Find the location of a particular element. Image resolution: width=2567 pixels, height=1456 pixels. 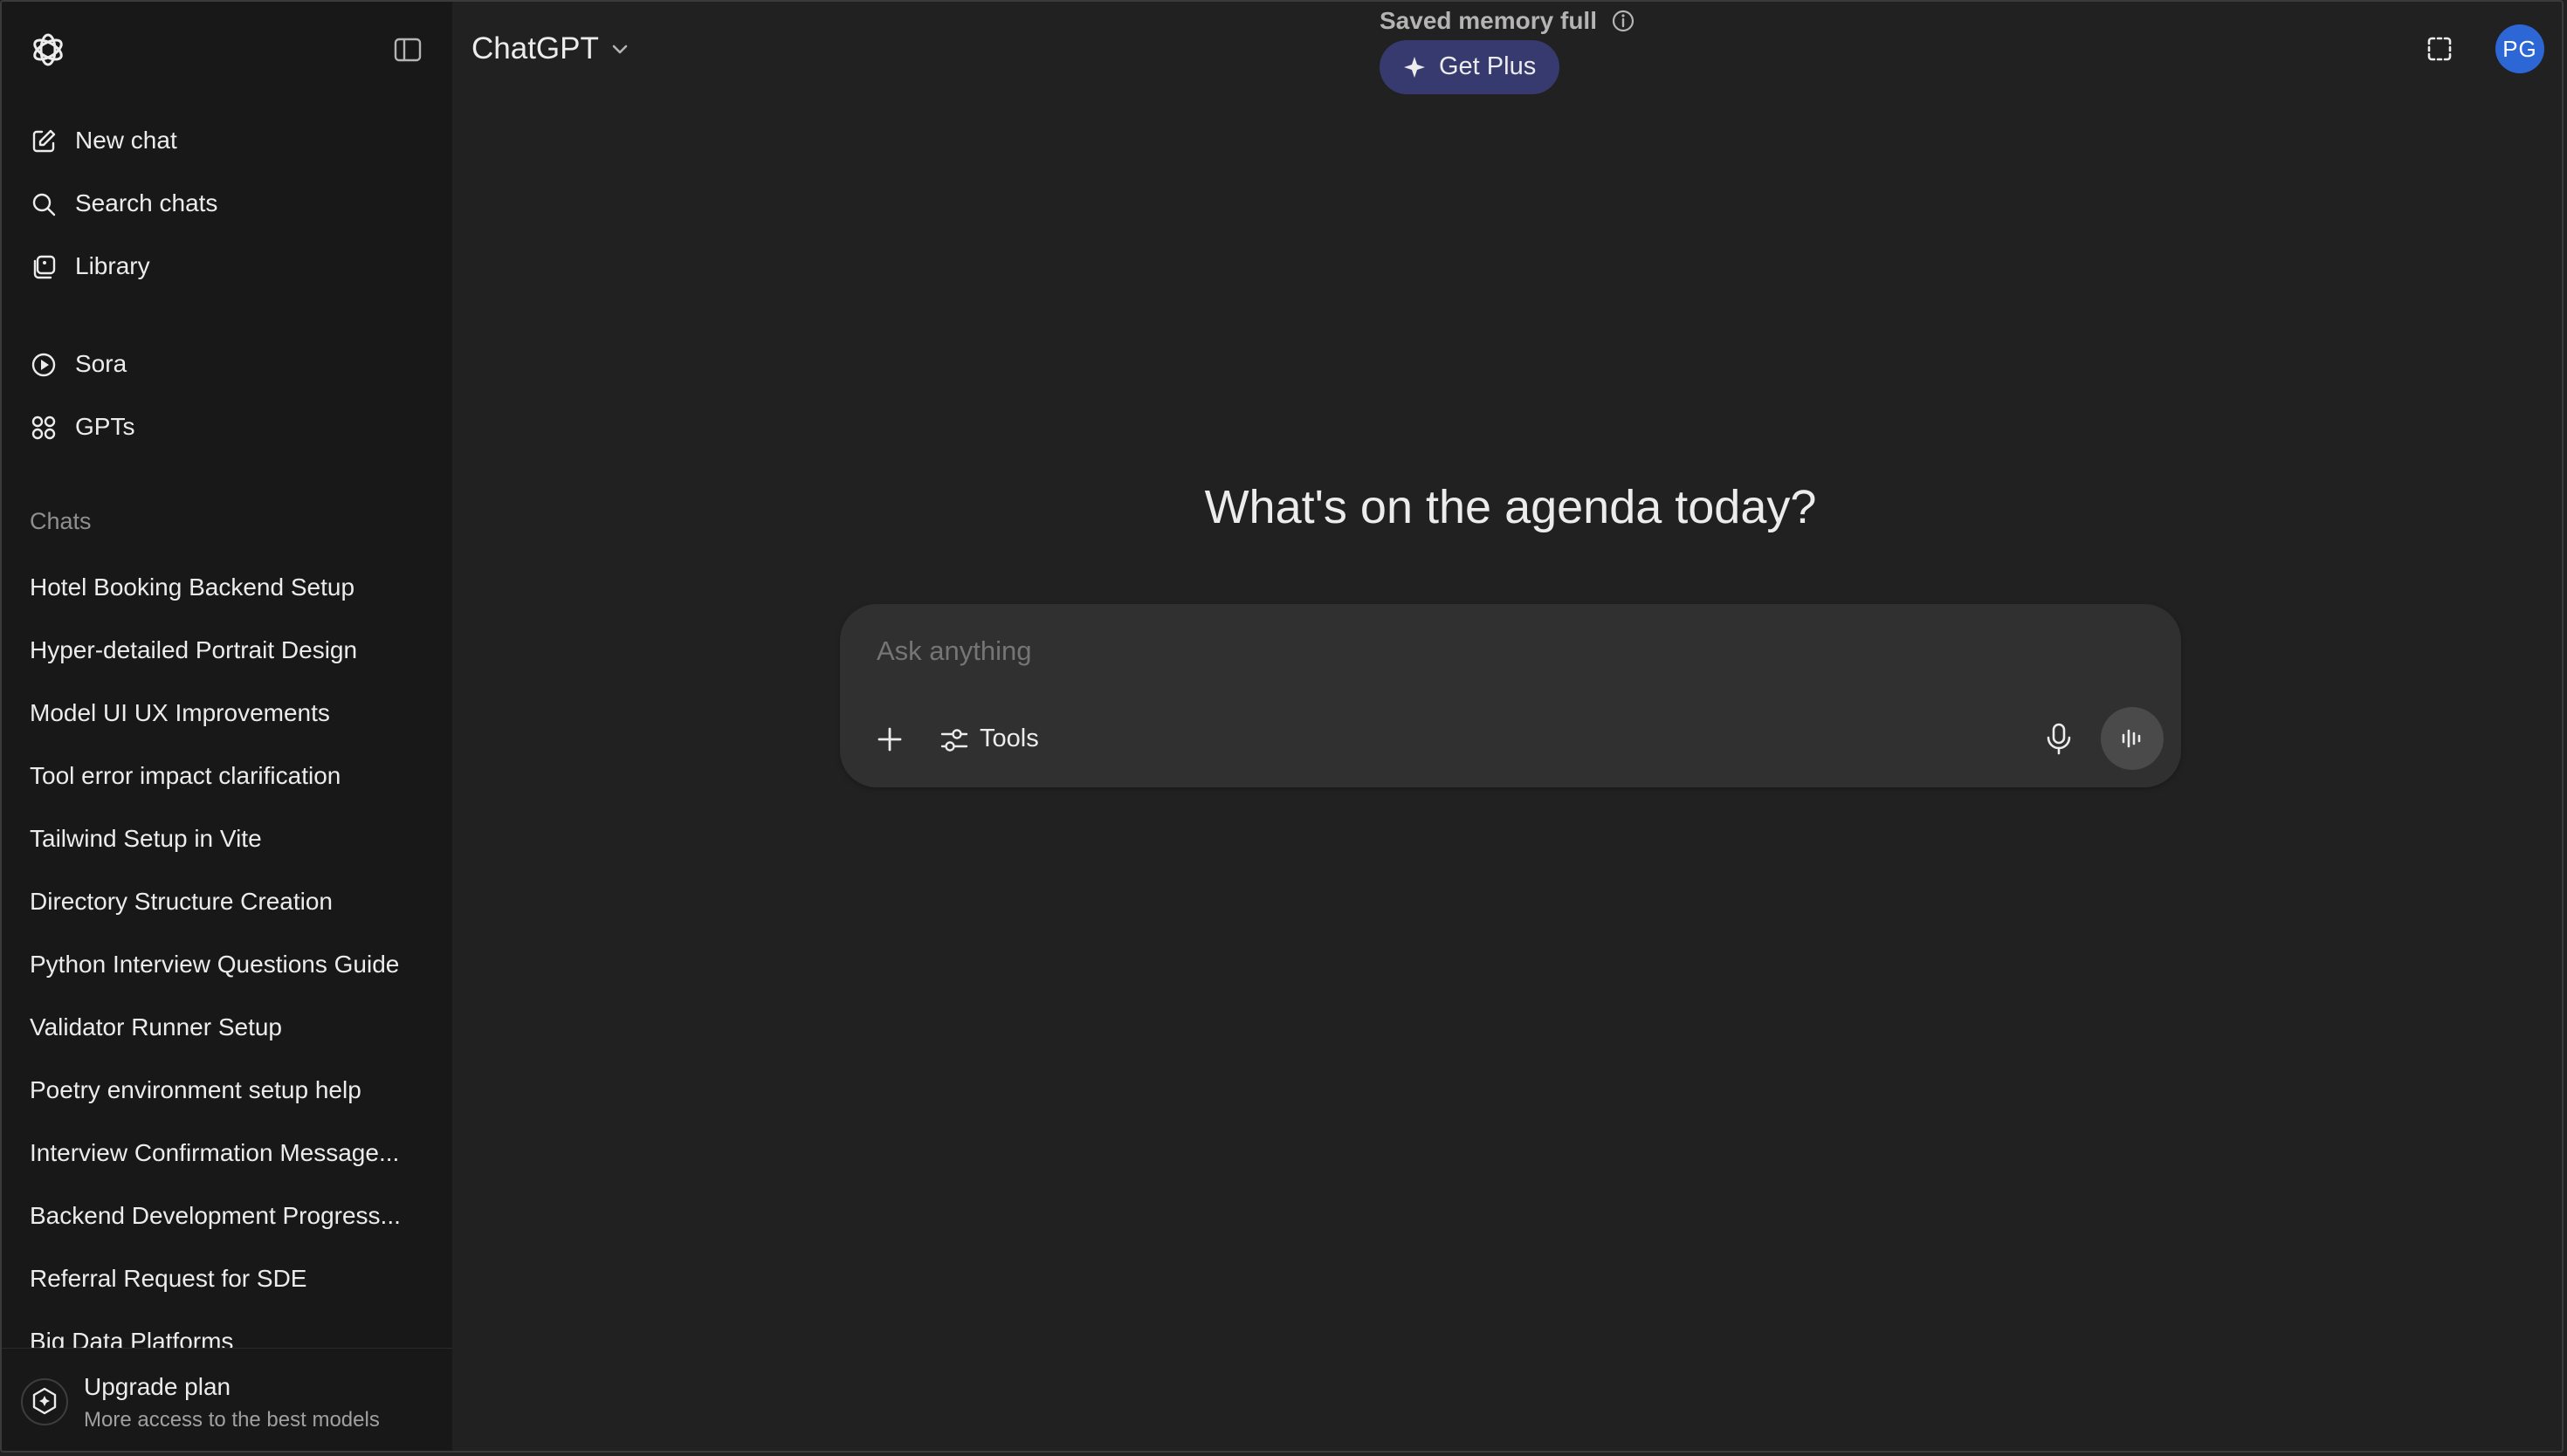

chat-item-label: Referral Request for SDE is located at coordinates (168, 1278).